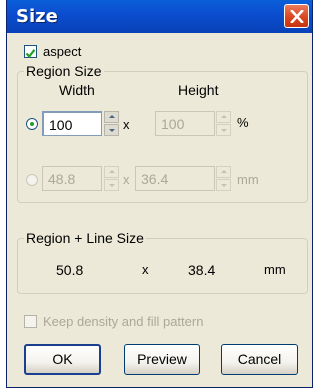 This screenshot has height=390, width=320. I want to click on width-mm-down-button, so click(111, 185).